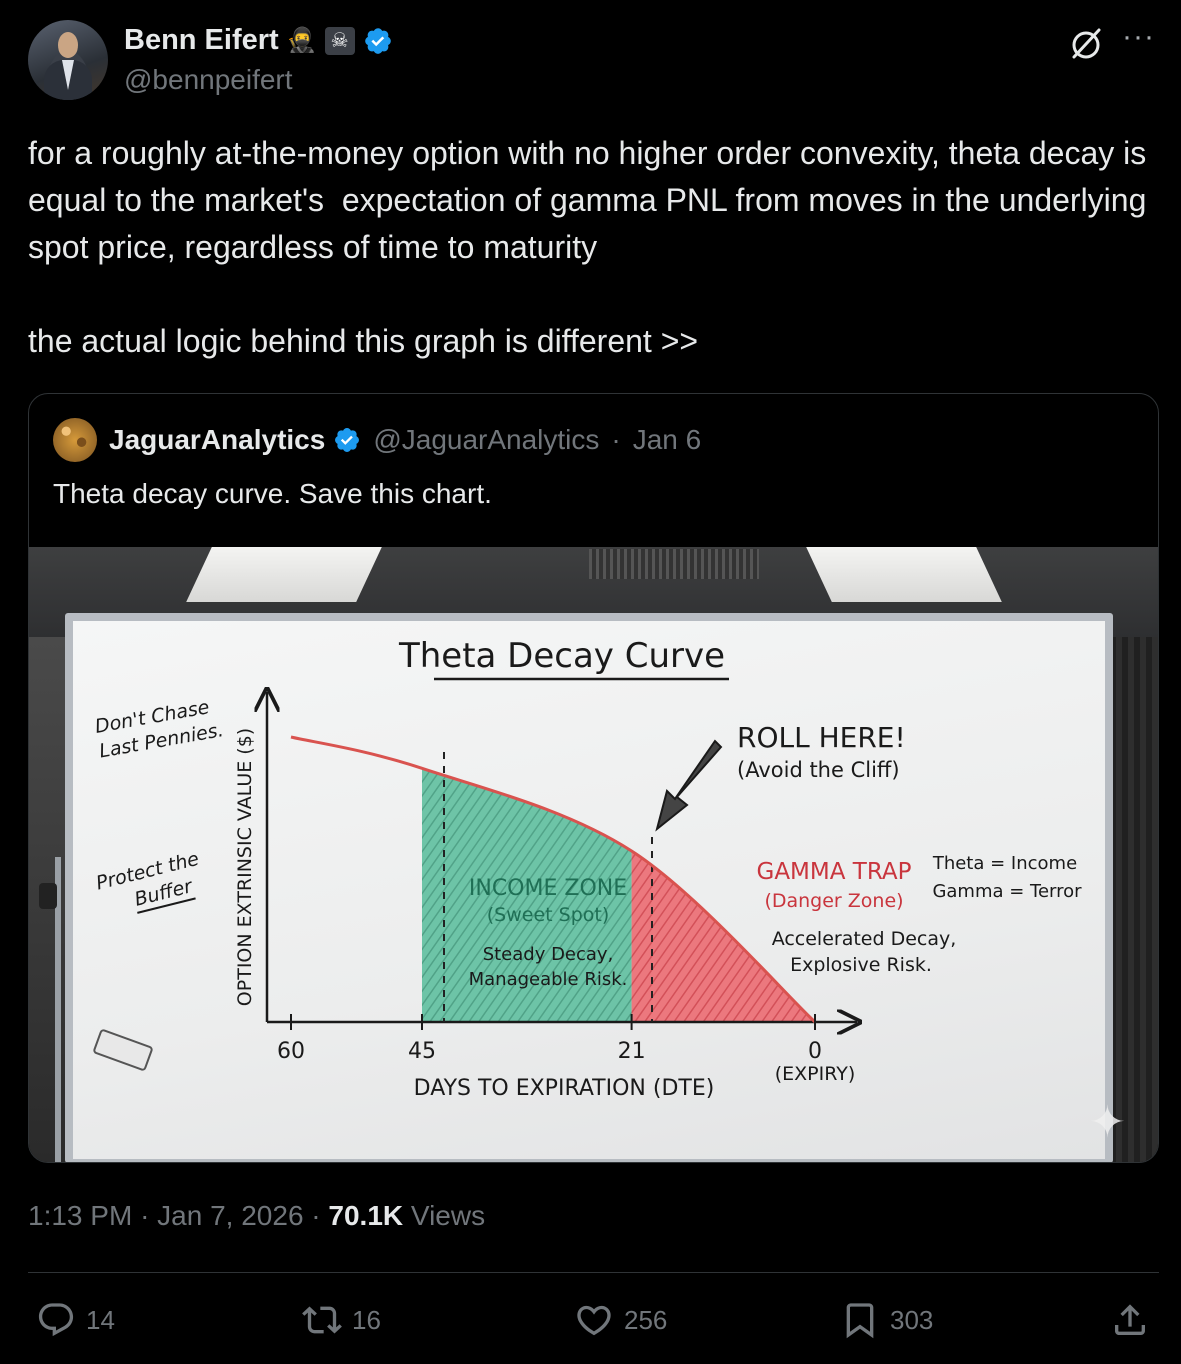 The height and width of the screenshot is (1364, 1181). What do you see at coordinates (667, 440) in the screenshot?
I see `quoted-tweet-date: Jan 6` at bounding box center [667, 440].